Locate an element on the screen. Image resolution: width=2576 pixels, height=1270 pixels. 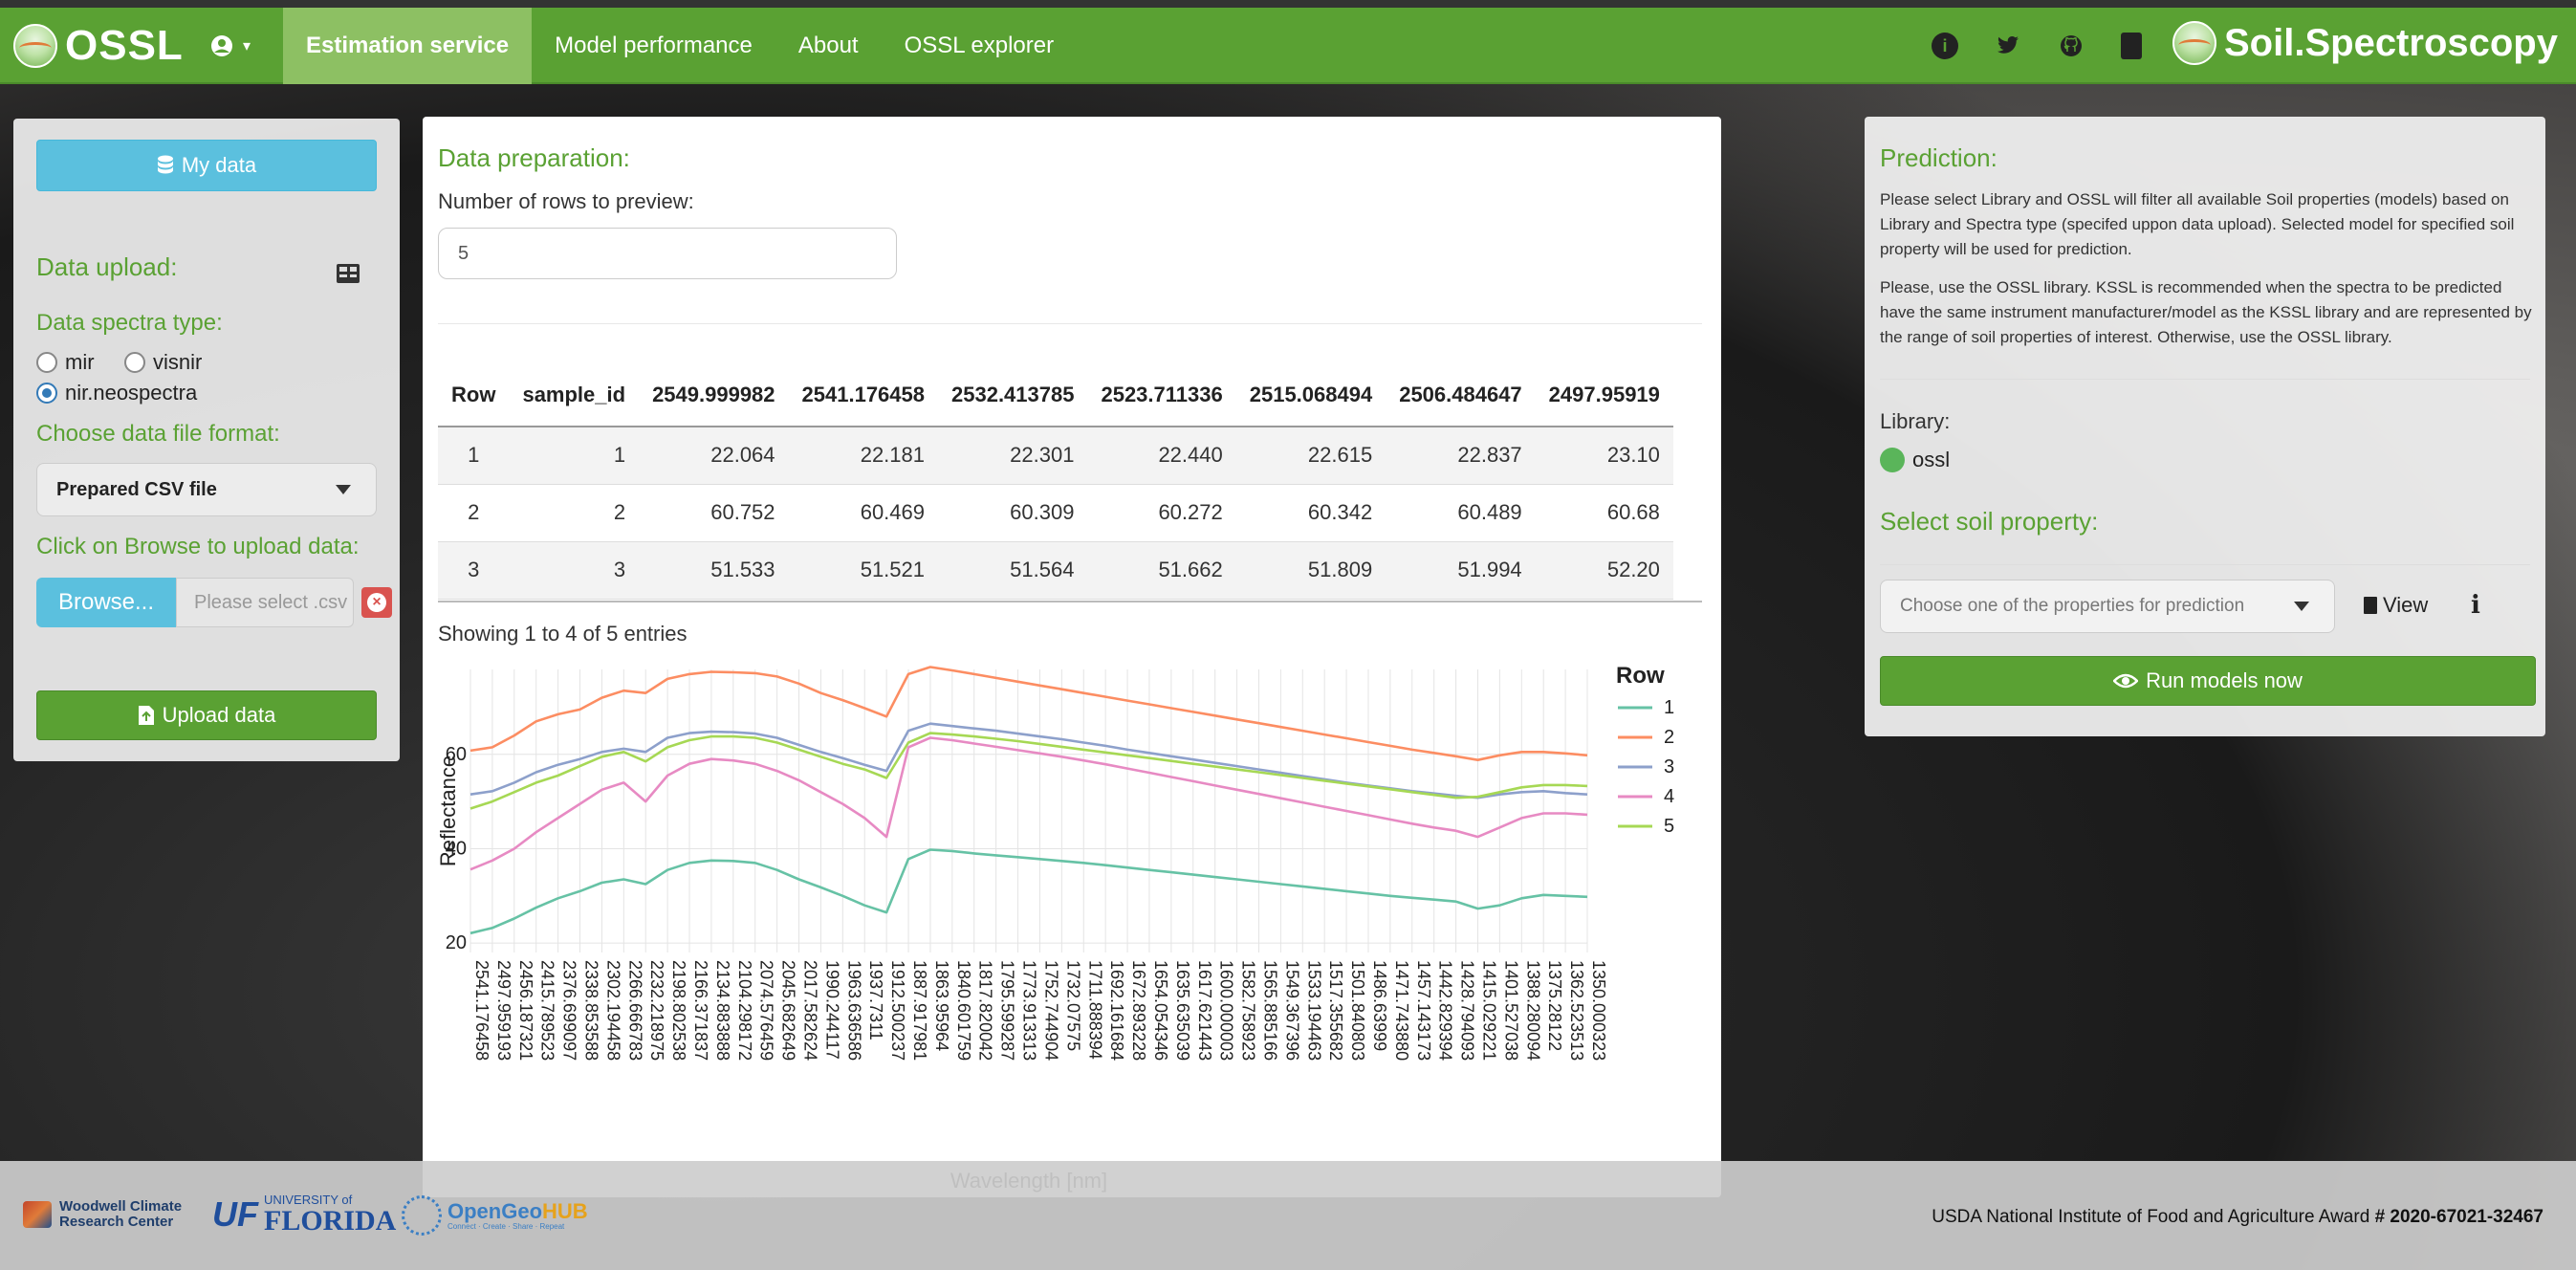
tab-model-performance: Model performance is located at coordinates (653, 46).